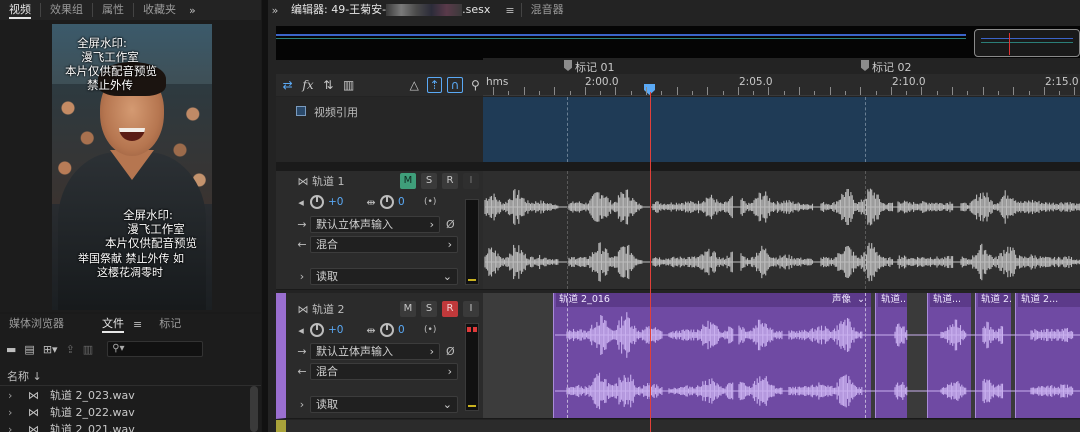  What do you see at coordinates (375, 224) in the screenshot?
I see `track-1-input-dropdown: 默认立体声输入 ›` at bounding box center [375, 224].